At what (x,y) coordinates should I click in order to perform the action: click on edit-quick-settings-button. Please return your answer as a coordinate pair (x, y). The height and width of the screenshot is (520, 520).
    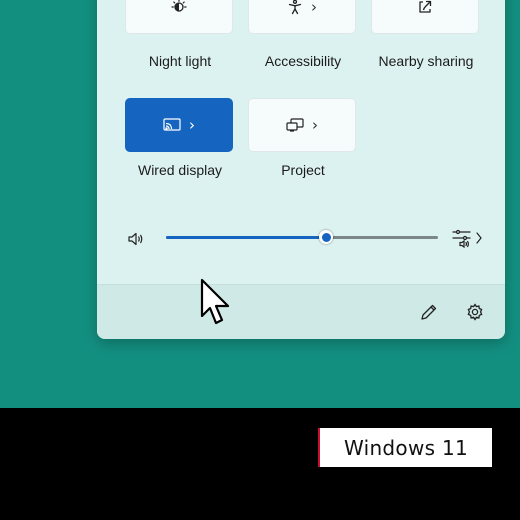
    Looking at the image, I should click on (429, 314).